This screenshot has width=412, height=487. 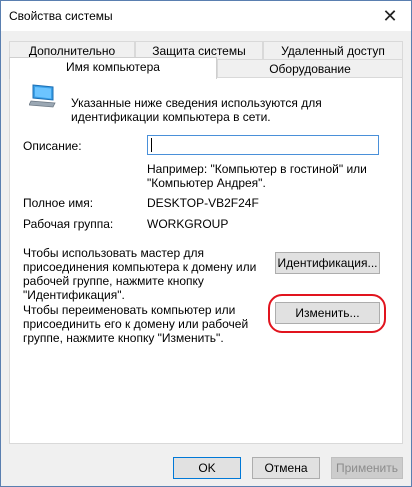 What do you see at coordinates (263, 145) in the screenshot?
I see `description-input` at bounding box center [263, 145].